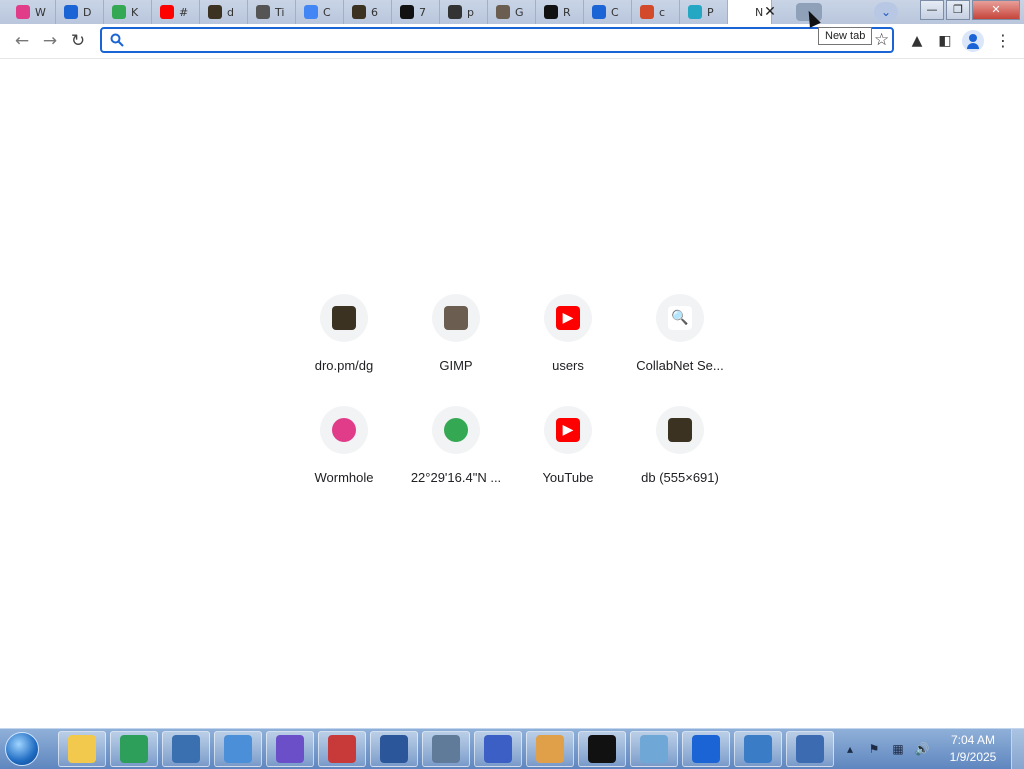 The image size is (1024, 769). What do you see at coordinates (359, 12) in the screenshot?
I see `dro-image-icon` at bounding box center [359, 12].